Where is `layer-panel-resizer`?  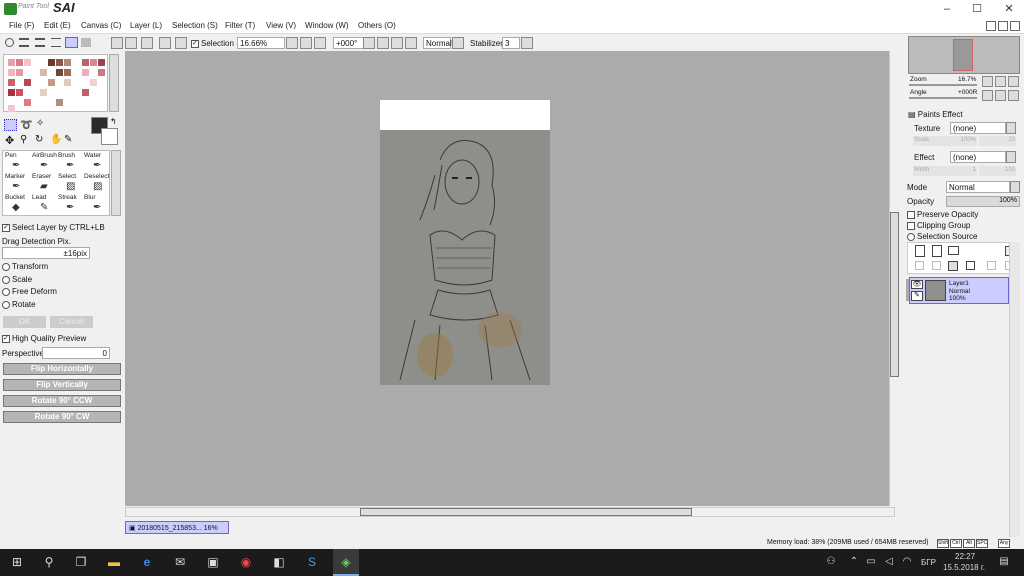
layer-panel-resizer is located at coordinates (907, 290).